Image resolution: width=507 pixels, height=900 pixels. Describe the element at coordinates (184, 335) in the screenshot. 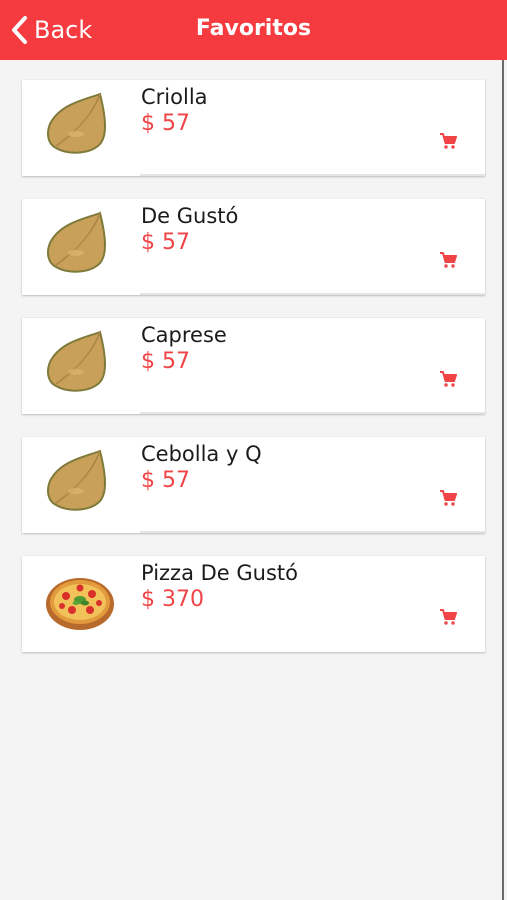

I see `item-name: Caprese` at that location.